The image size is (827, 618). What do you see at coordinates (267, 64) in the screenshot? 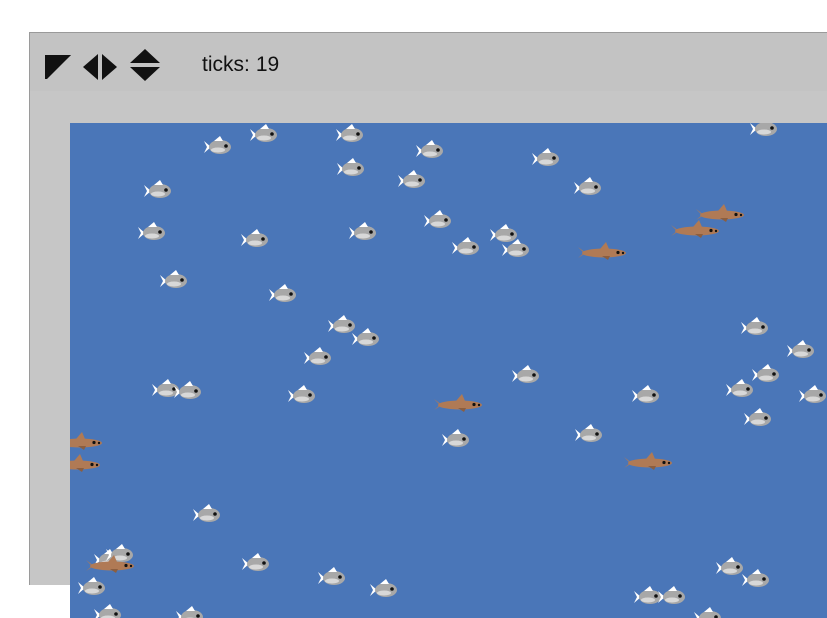
I see `ticks-value: 19` at bounding box center [267, 64].